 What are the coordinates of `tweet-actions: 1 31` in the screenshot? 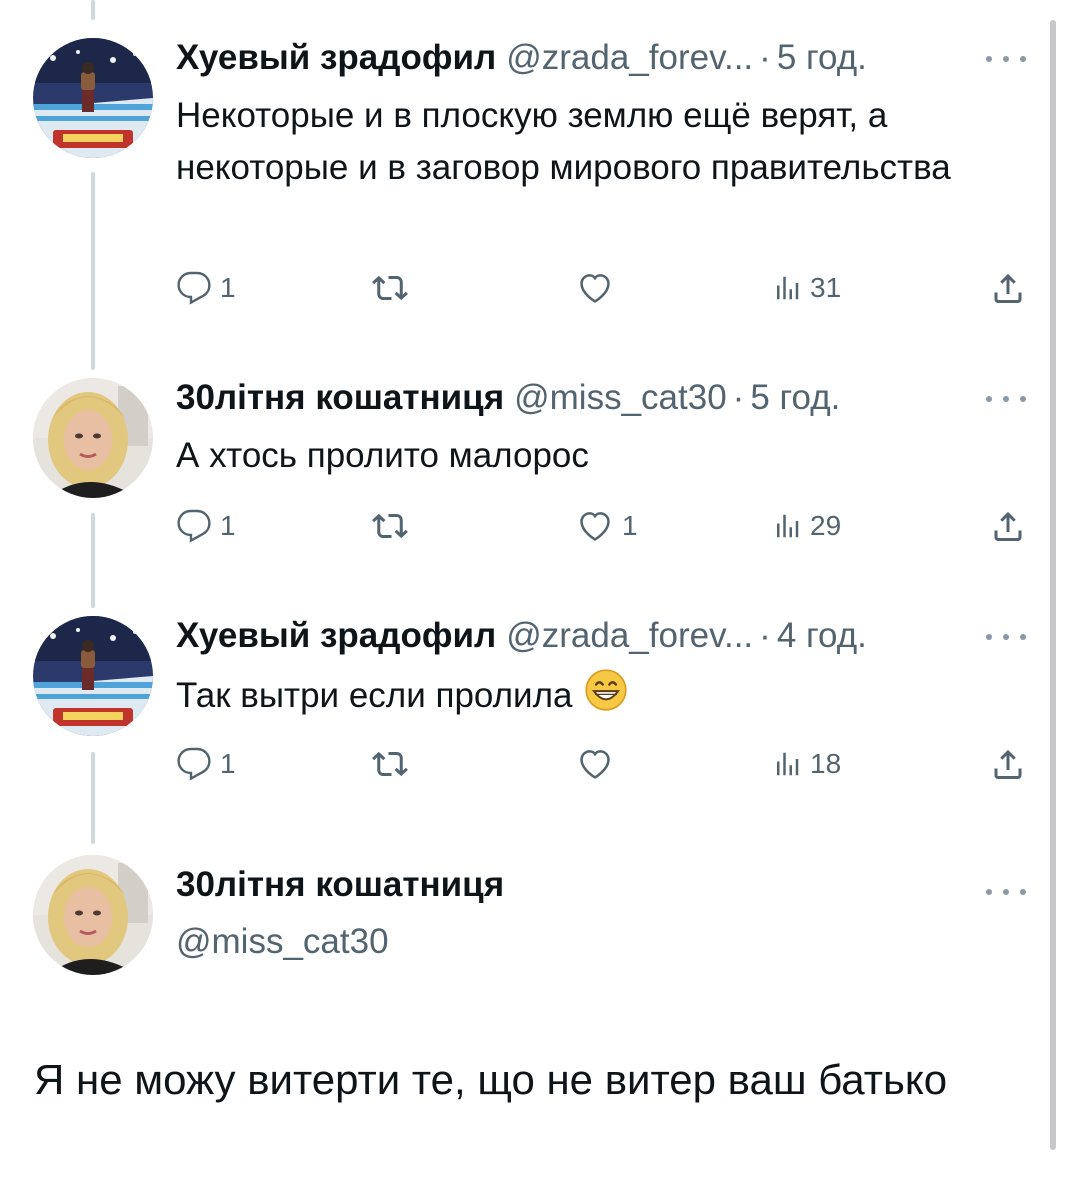 It's located at (601, 288).